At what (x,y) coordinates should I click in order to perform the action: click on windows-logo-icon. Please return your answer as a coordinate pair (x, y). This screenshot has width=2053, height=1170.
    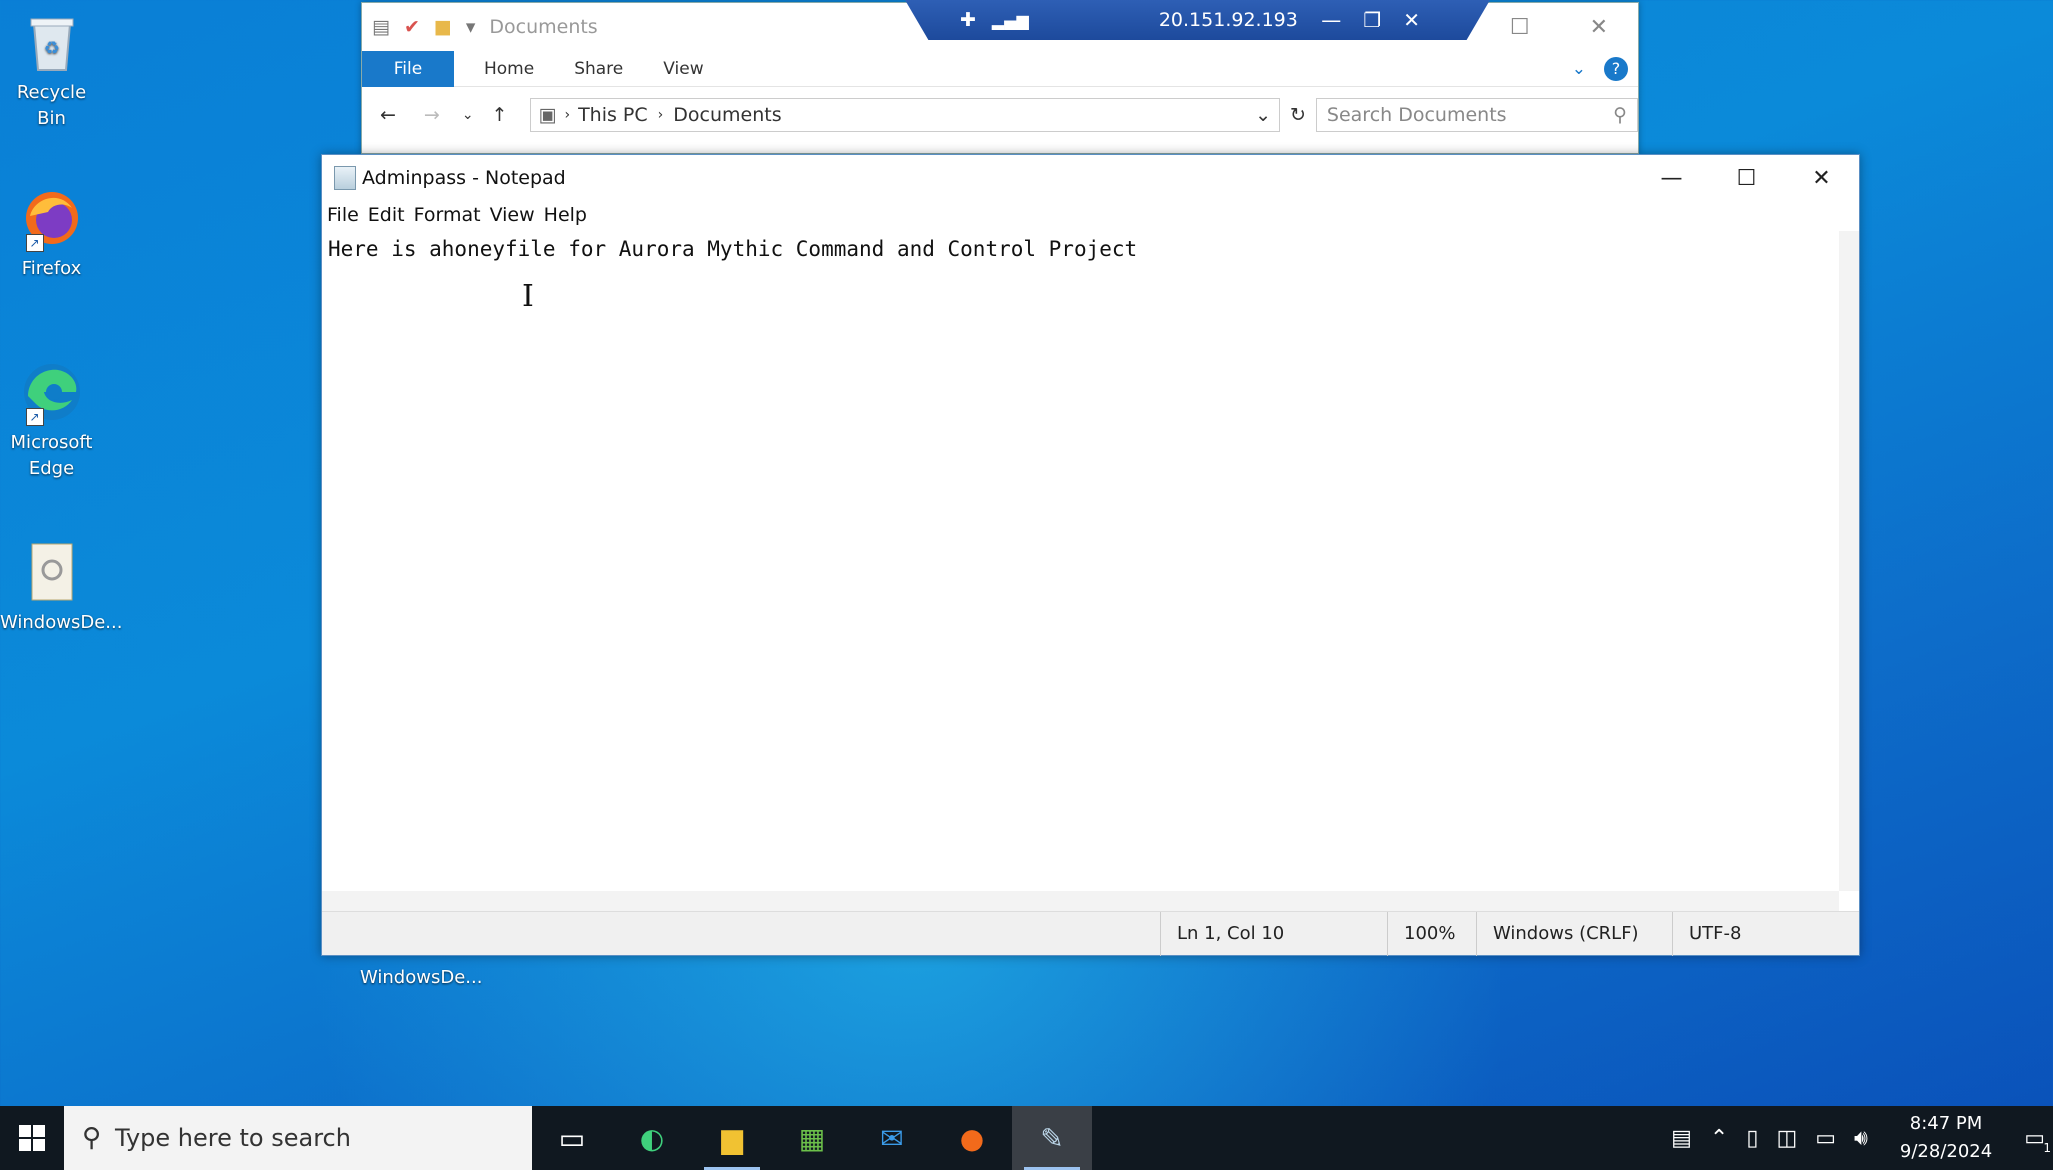
    Looking at the image, I should click on (32, 1138).